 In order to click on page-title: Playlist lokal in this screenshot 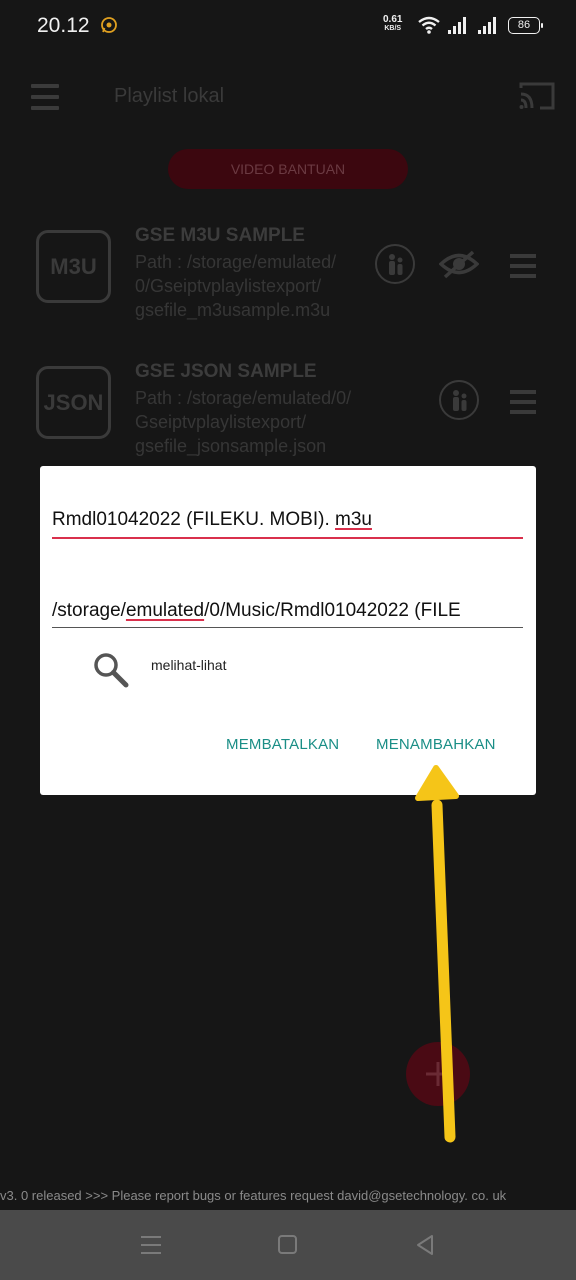, I will do `click(169, 96)`.